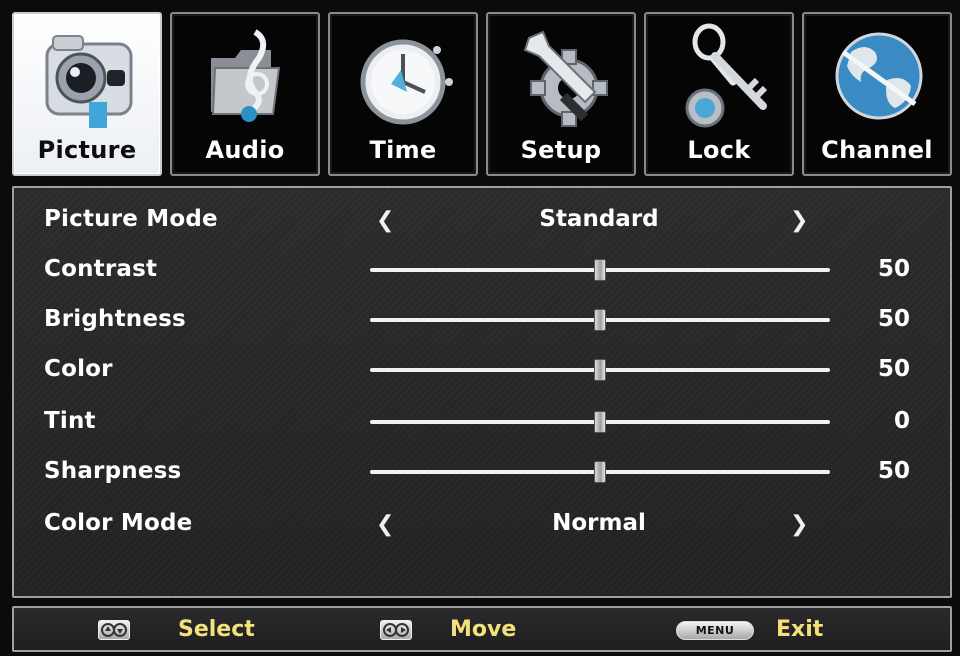  What do you see at coordinates (216, 629) in the screenshot?
I see `select-hint-label: Select` at bounding box center [216, 629].